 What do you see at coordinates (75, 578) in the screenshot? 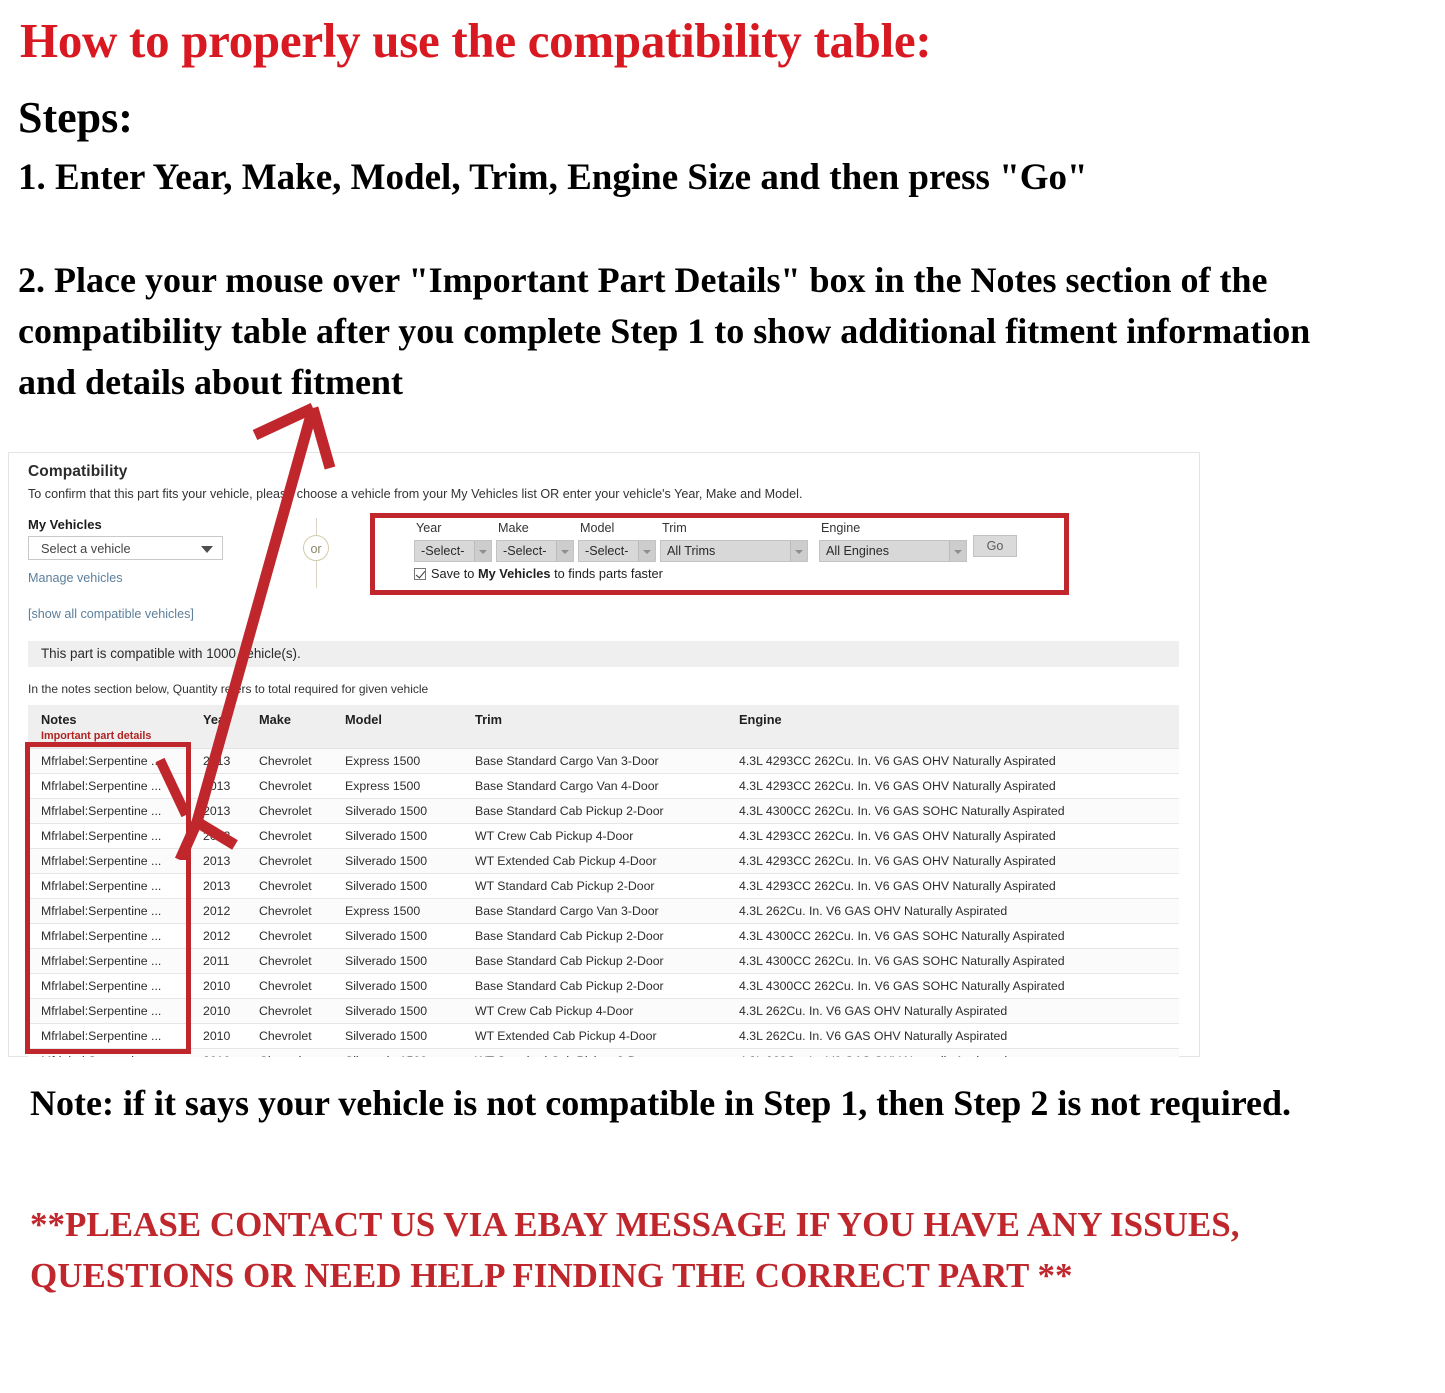
I see `manage-vehicles-link: Manage vehicles` at bounding box center [75, 578].